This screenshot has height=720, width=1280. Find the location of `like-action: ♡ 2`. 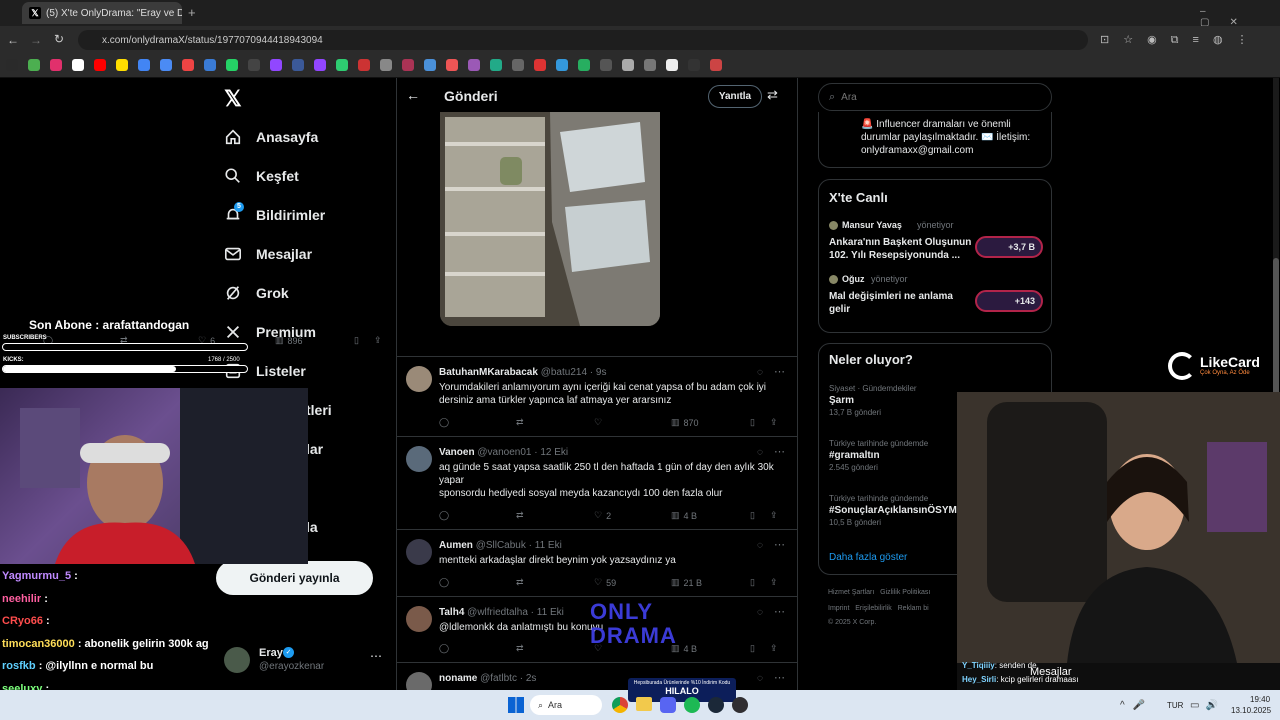

like-action: ♡ 2 is located at coordinates (602, 515).